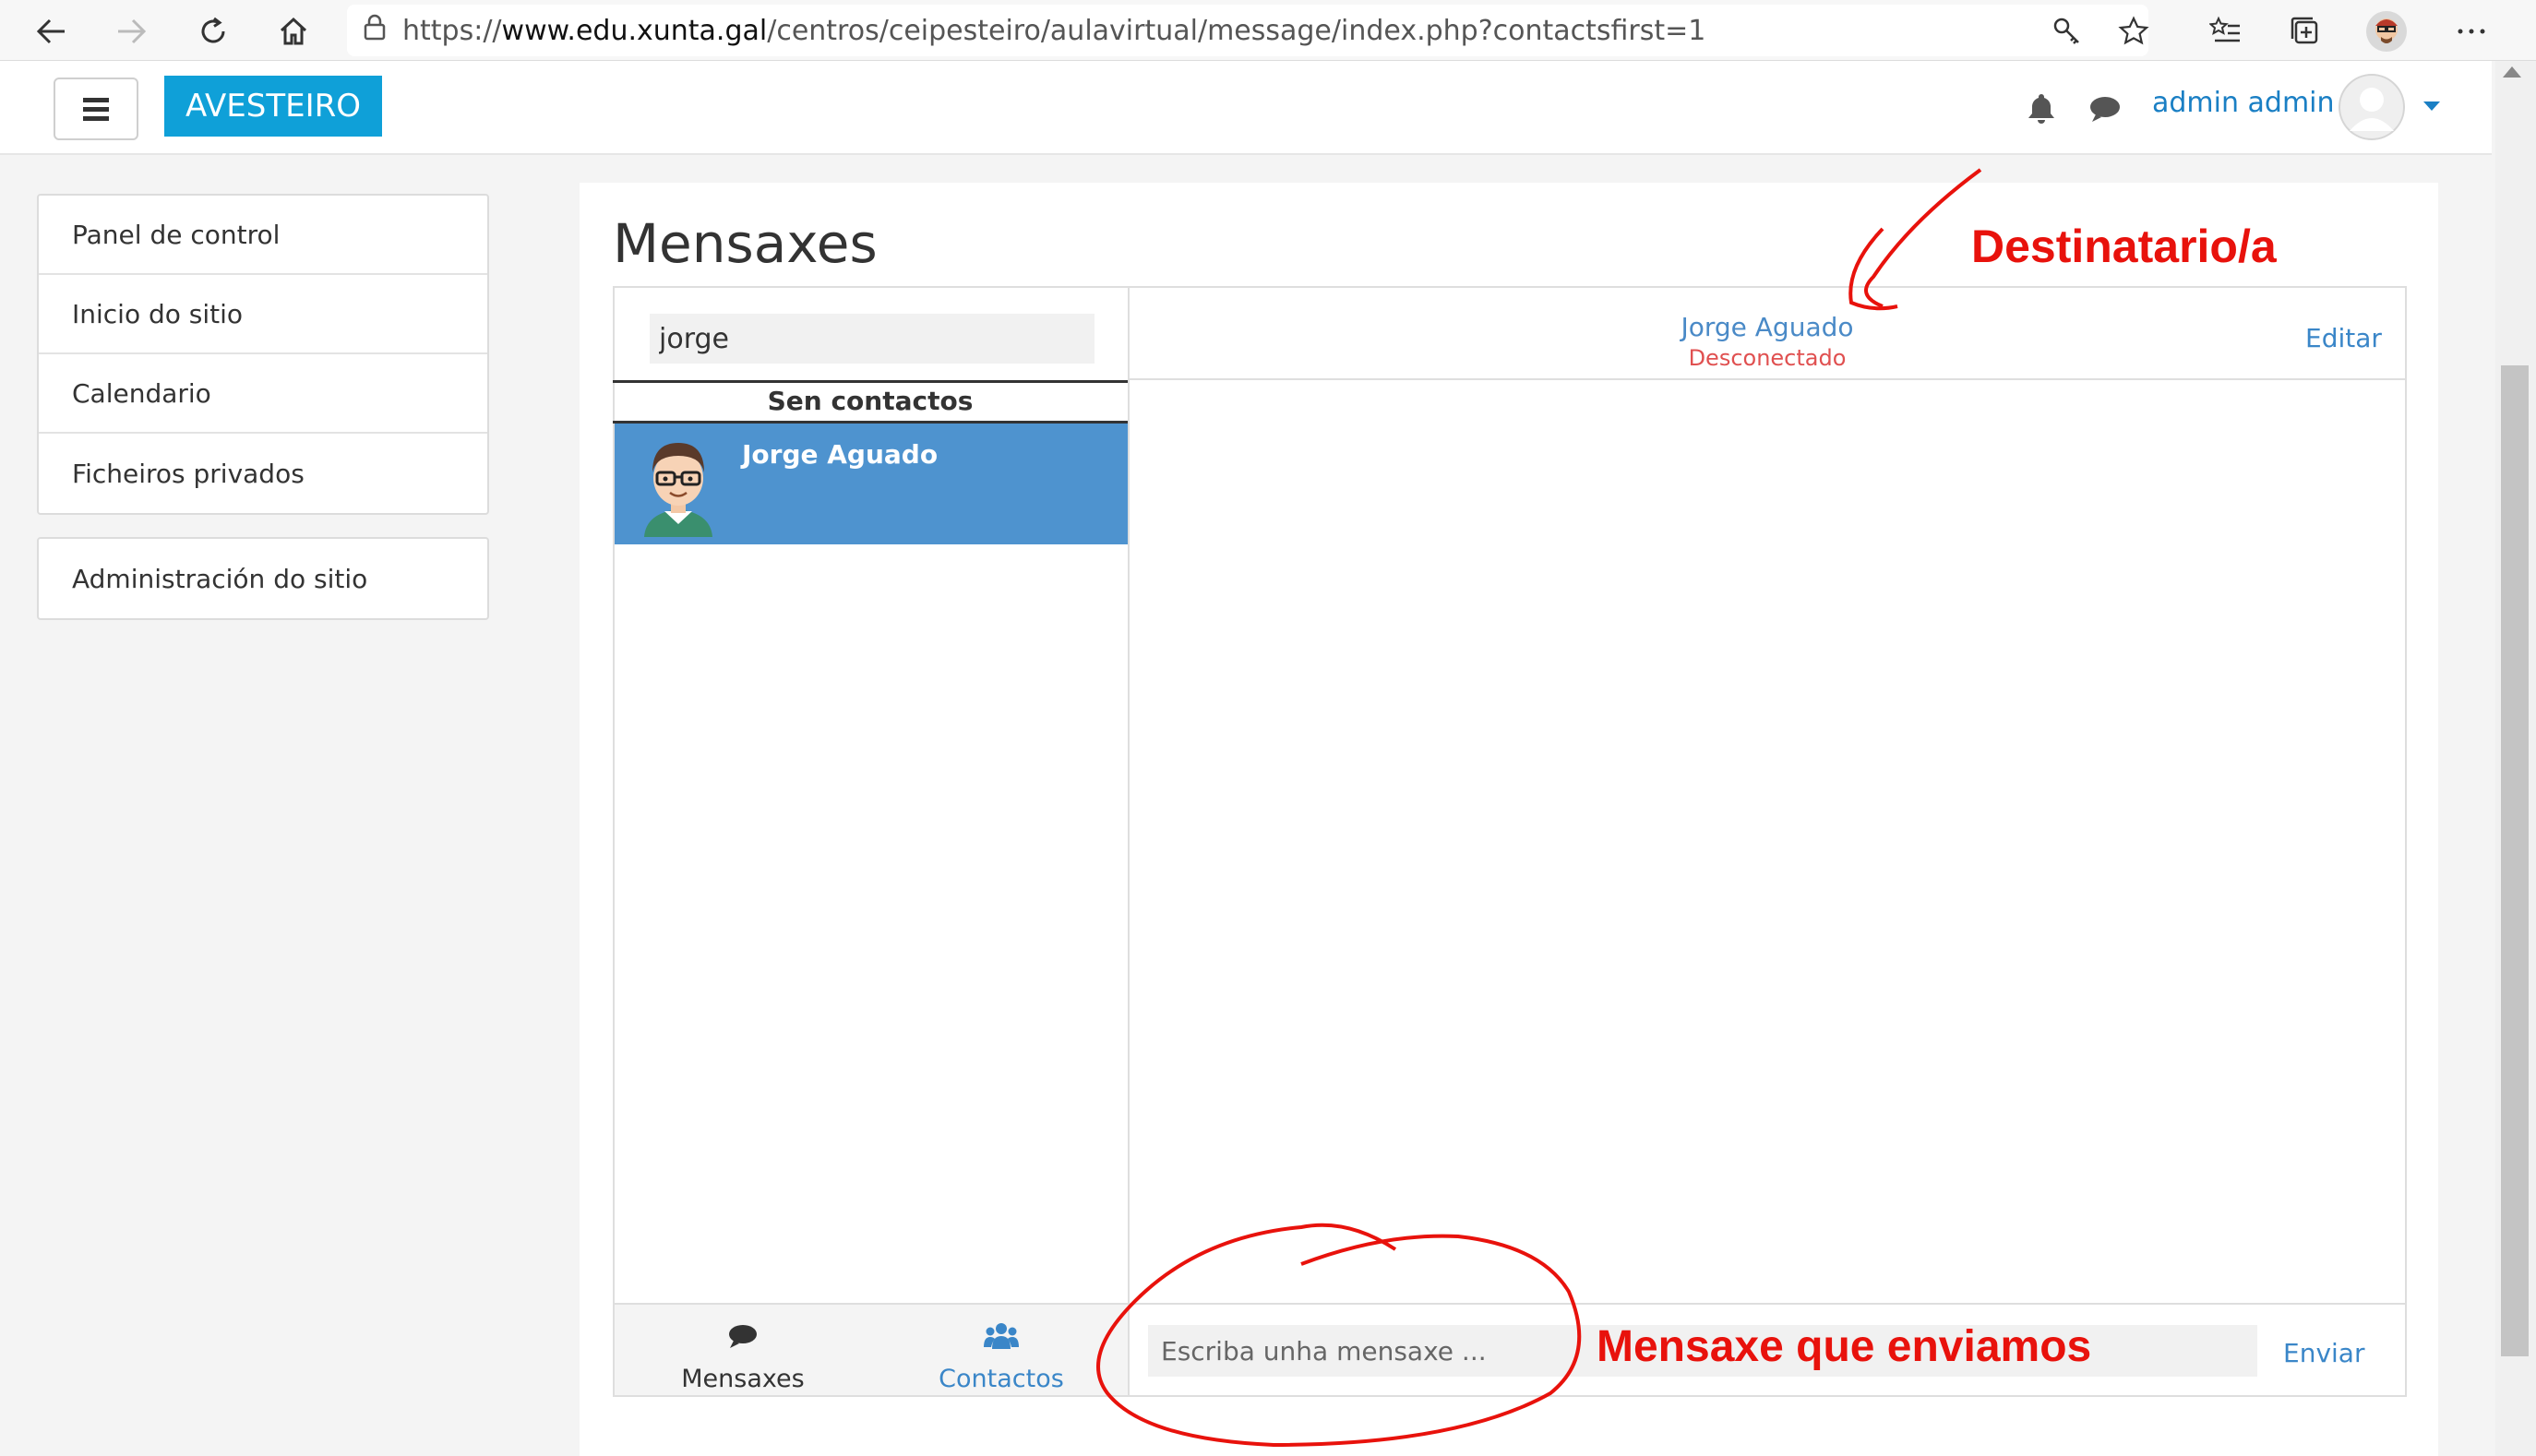 The image size is (2536, 1456). I want to click on panel-divider, so click(1129, 841).